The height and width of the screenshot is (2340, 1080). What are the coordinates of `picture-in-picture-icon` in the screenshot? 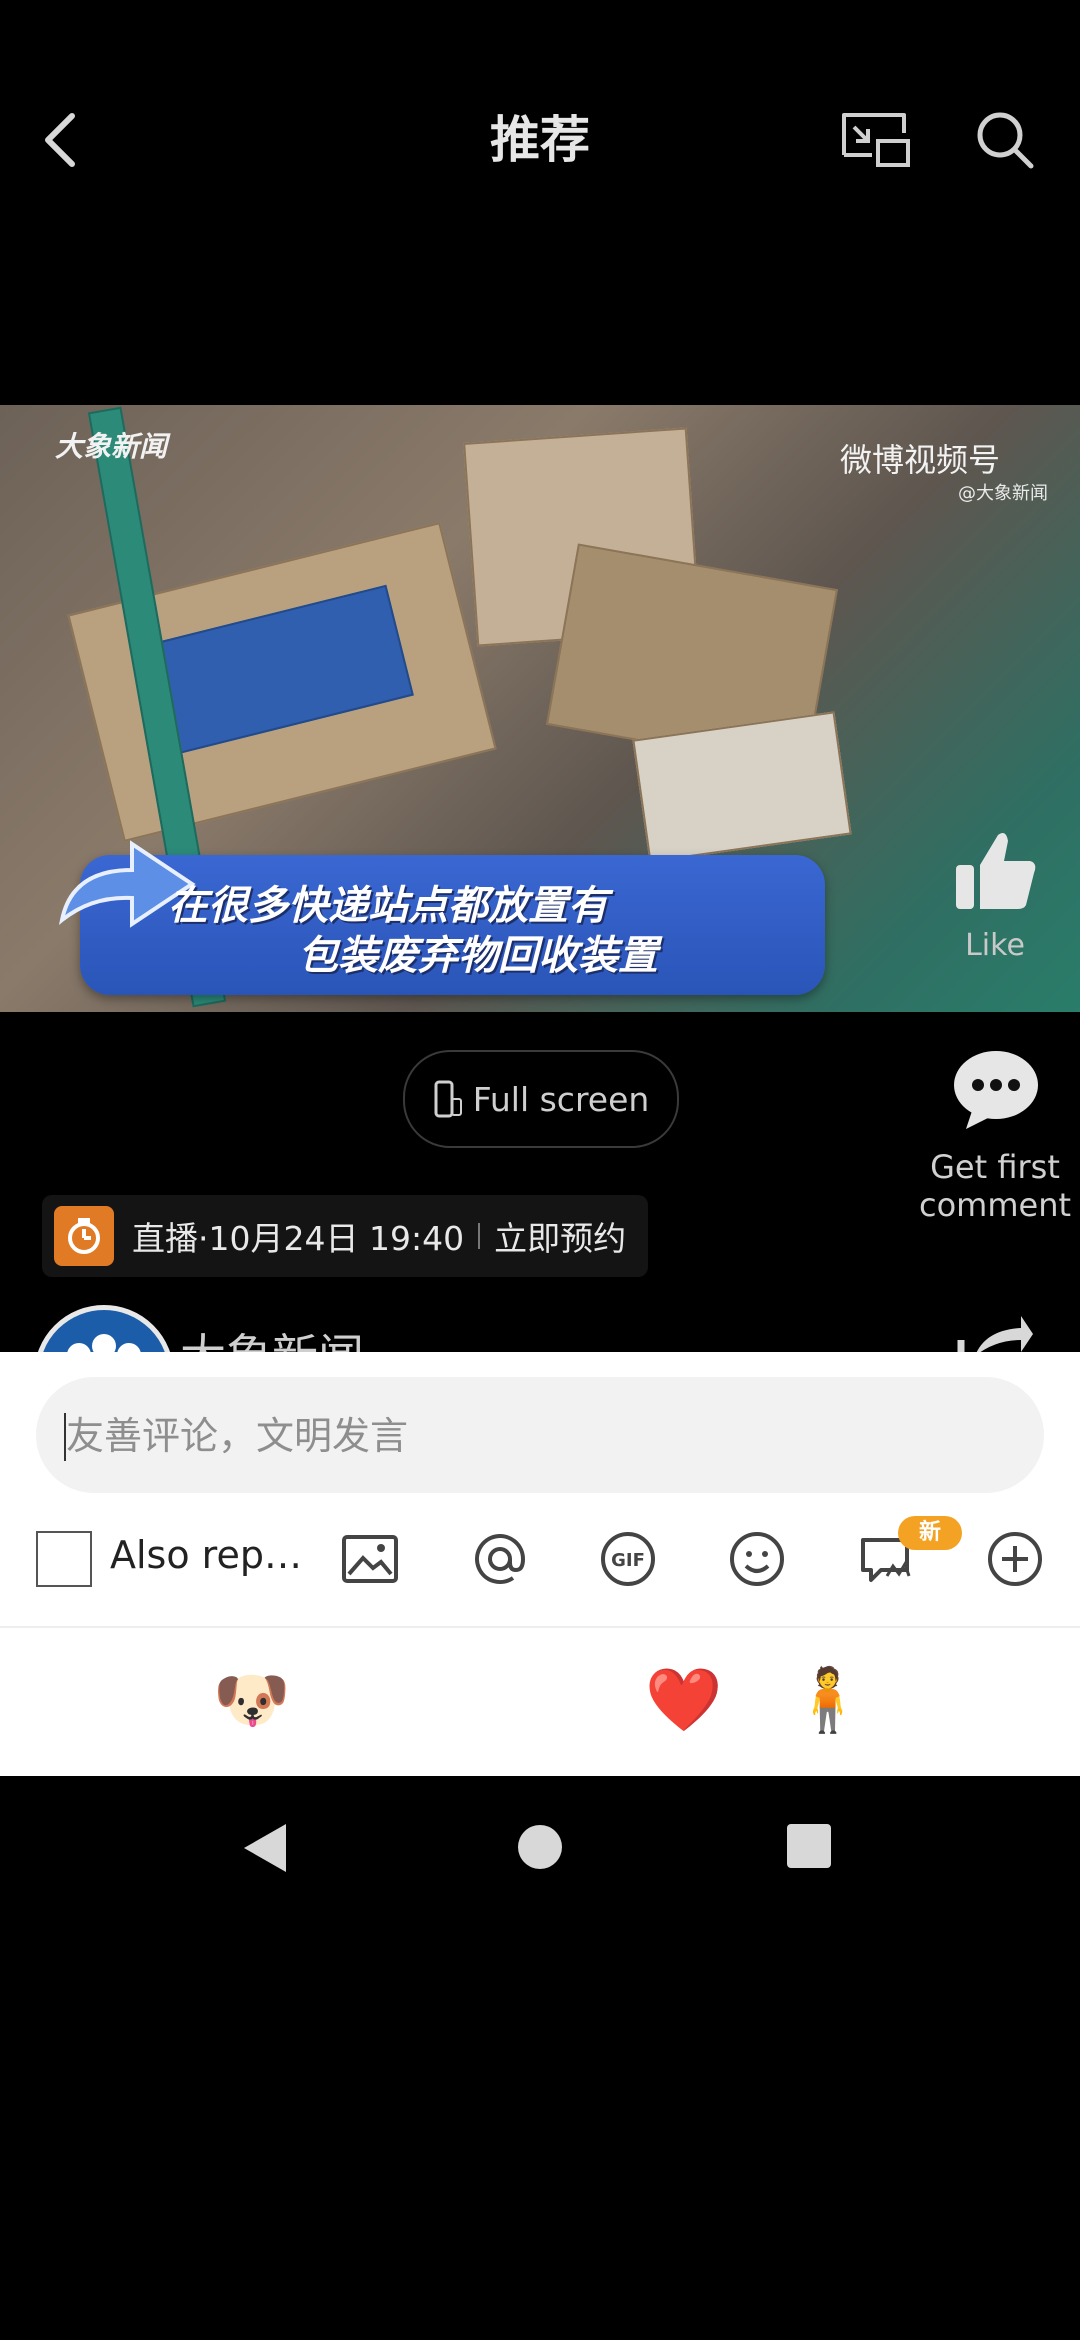 It's located at (876, 140).